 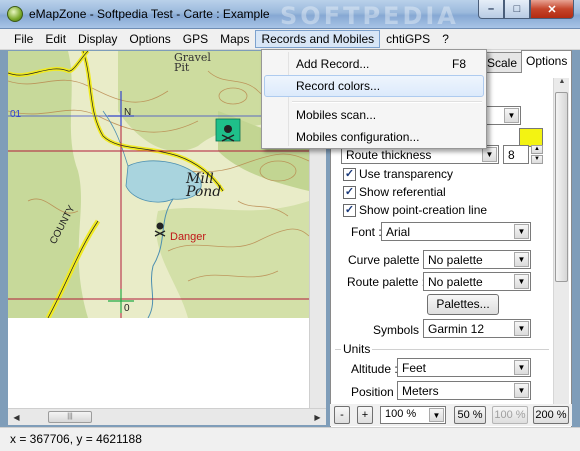 What do you see at coordinates (127, 308) in the screenshot?
I see `map-label-grid-0: 0` at bounding box center [127, 308].